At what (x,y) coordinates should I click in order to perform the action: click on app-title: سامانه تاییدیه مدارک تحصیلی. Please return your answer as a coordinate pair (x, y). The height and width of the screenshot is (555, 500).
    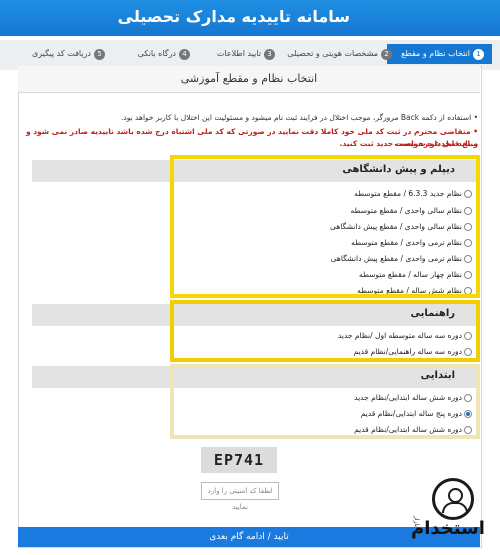
    Looking at the image, I should click on (233, 16).